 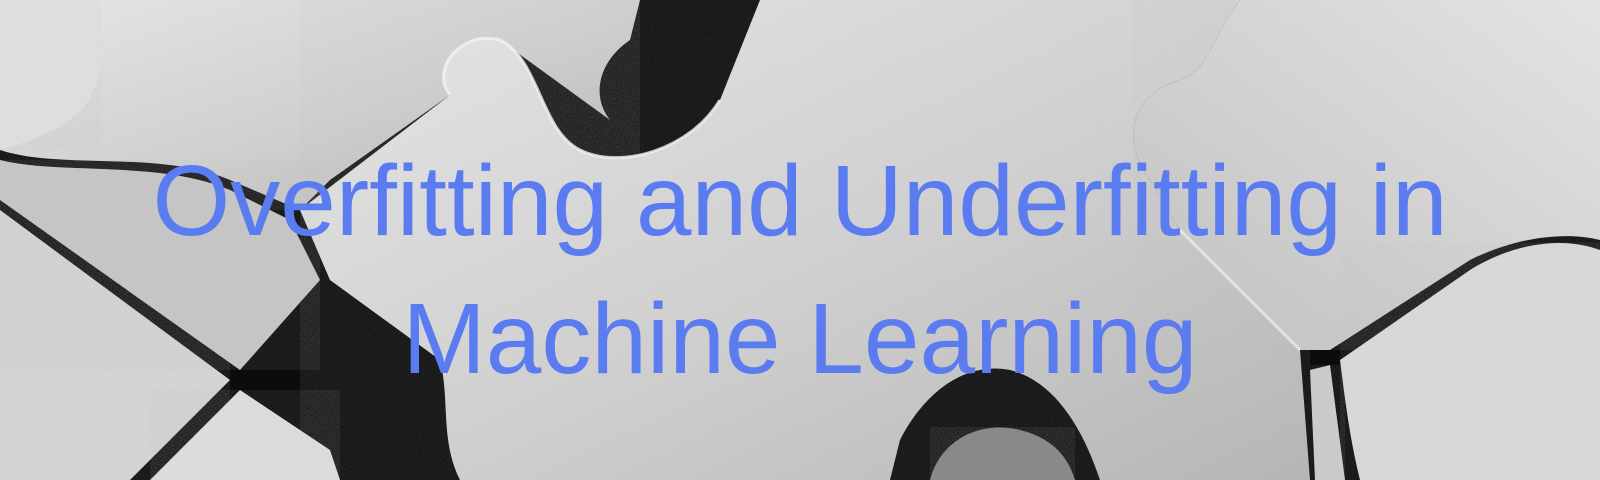 I want to click on banner-title-line-2: Machine Learning, so click(x=800, y=339).